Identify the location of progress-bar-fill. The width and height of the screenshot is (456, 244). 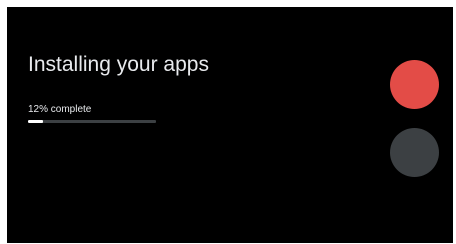
(36, 121).